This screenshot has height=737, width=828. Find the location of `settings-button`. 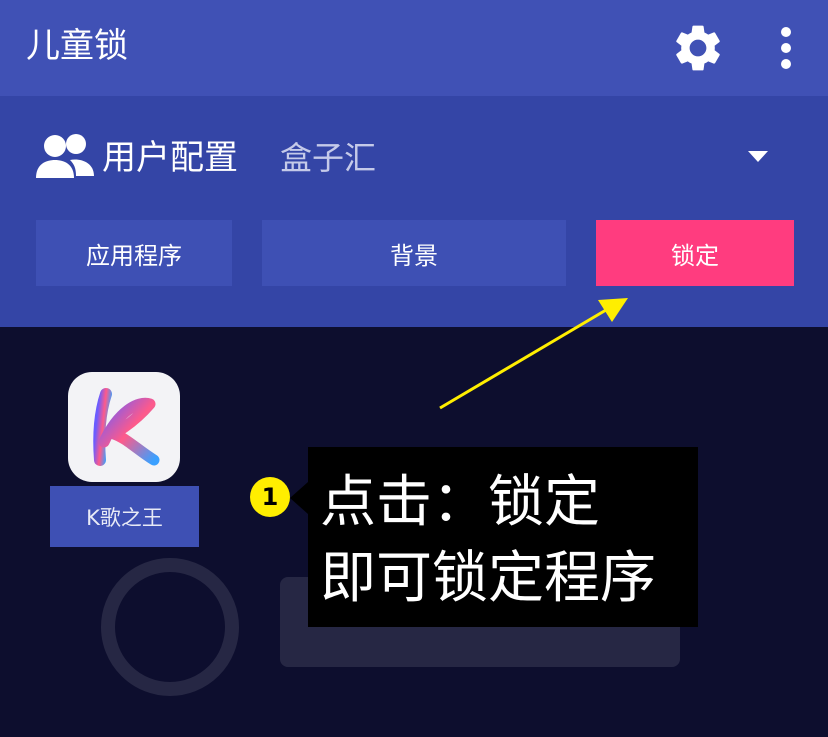

settings-button is located at coordinates (698, 48).